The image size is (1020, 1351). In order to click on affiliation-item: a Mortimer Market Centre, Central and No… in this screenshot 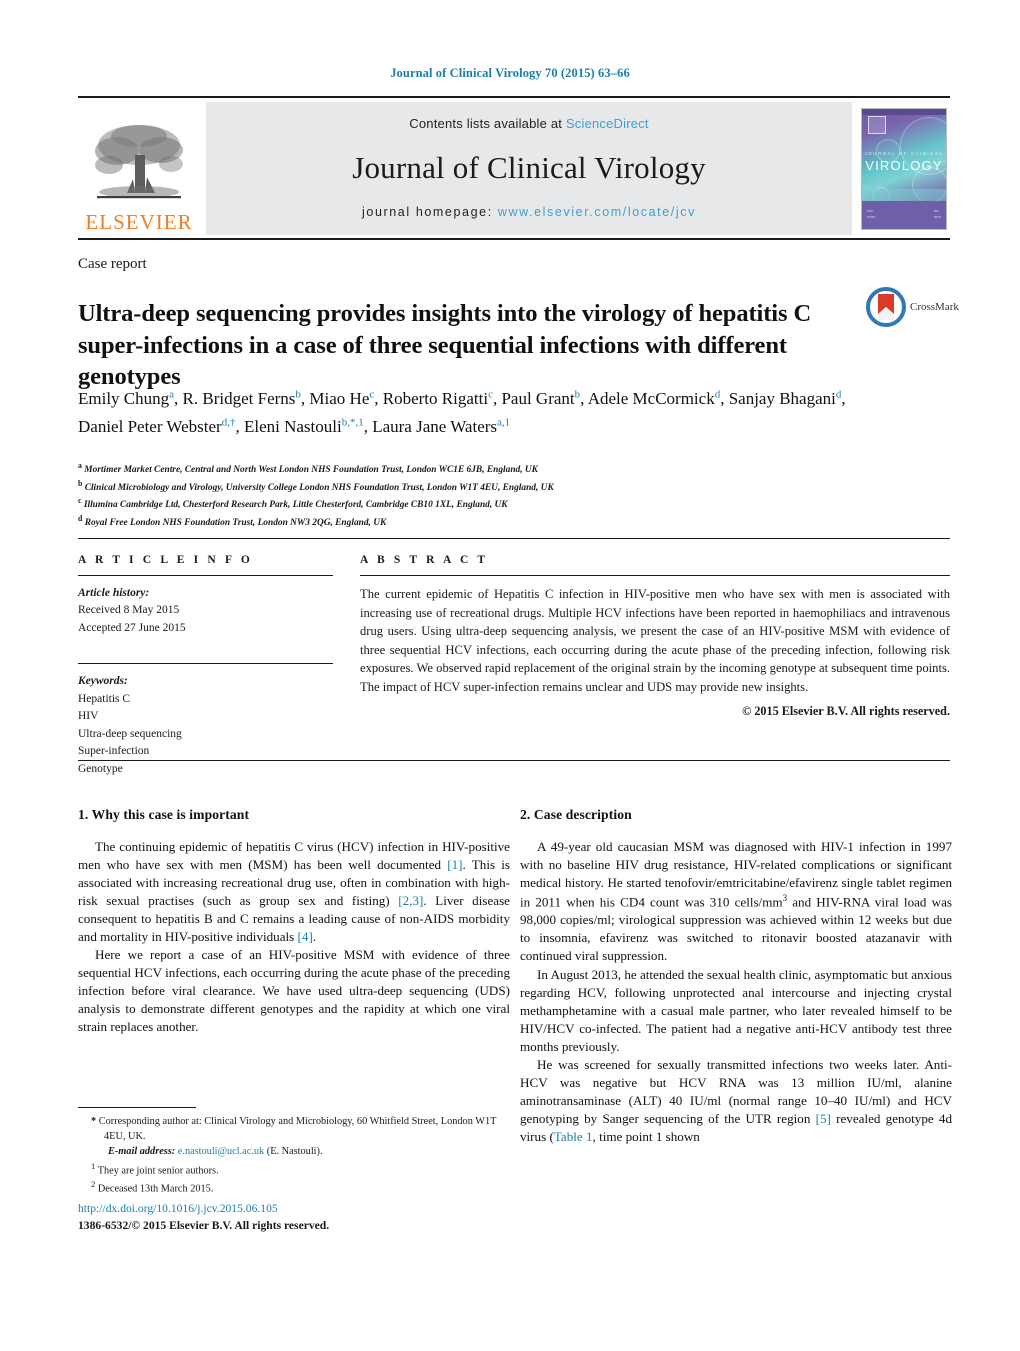, I will do `click(478, 469)`.